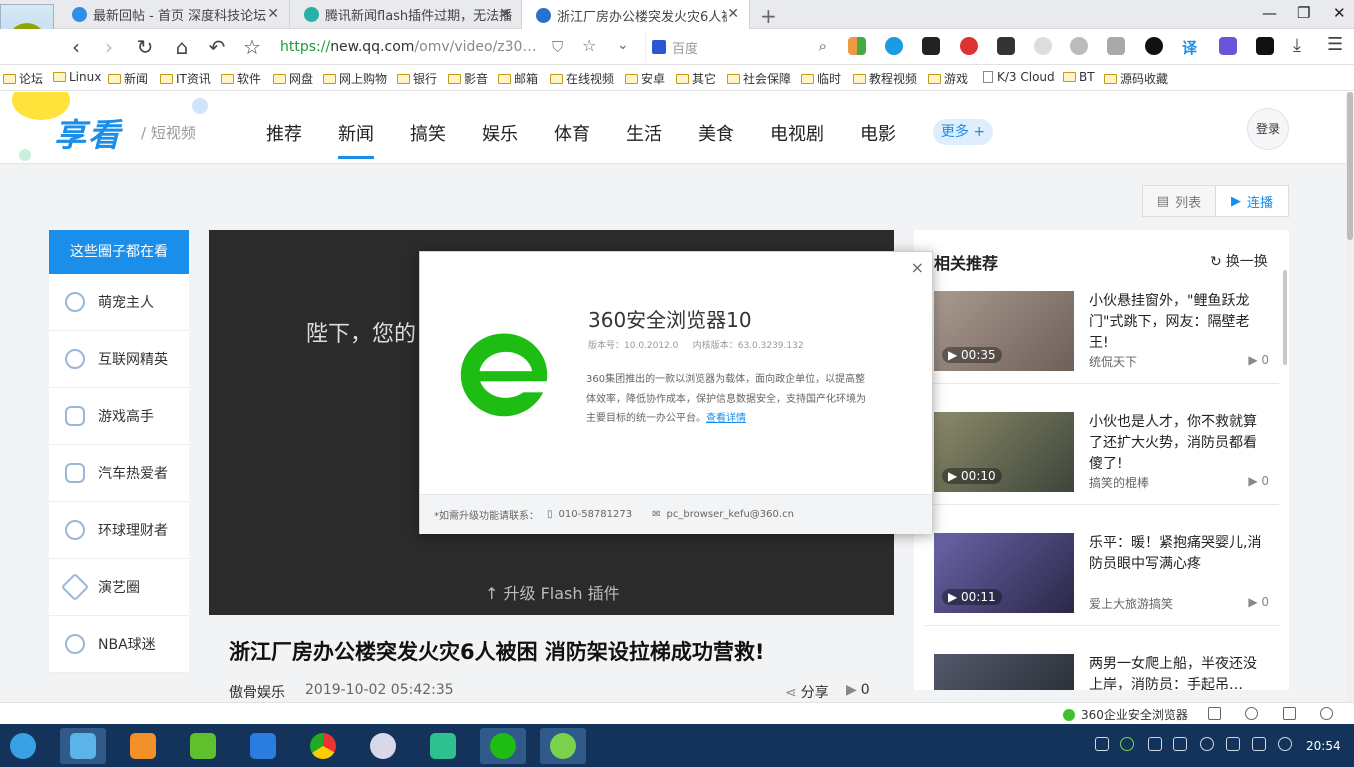 The height and width of the screenshot is (767, 1354). Describe the element at coordinates (1079, 77) in the screenshot. I see `bookmark-item: BT` at that location.